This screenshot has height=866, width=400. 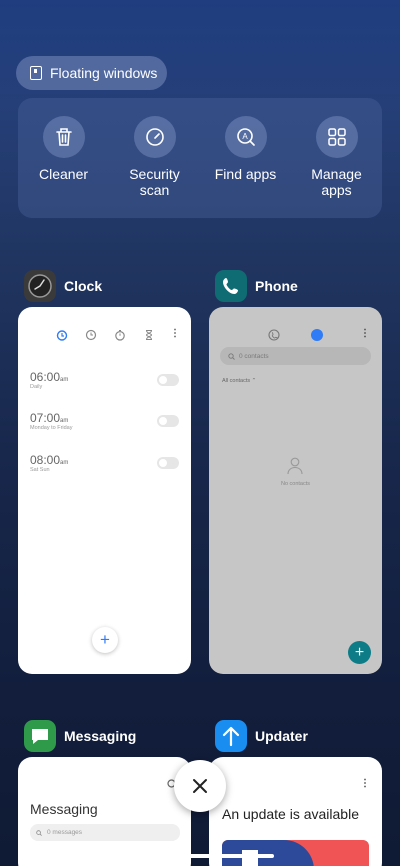 I want to click on clock-more-icon: ⋮, so click(x=175, y=333).